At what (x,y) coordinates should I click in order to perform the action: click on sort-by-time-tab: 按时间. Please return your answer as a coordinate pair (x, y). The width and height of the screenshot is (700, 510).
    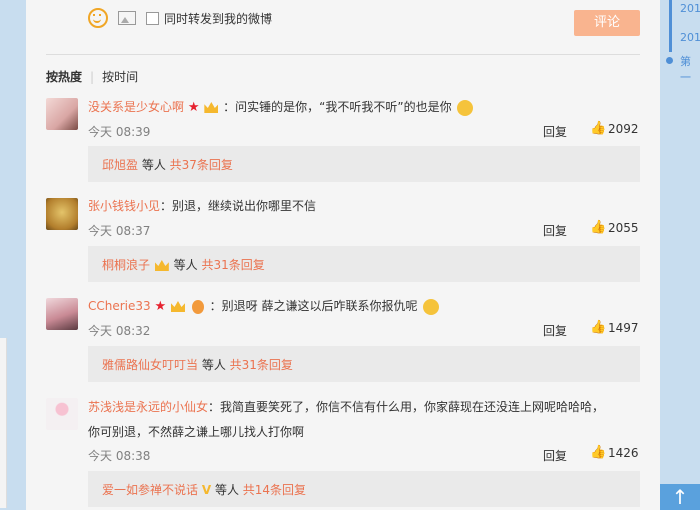
    Looking at the image, I should click on (120, 77).